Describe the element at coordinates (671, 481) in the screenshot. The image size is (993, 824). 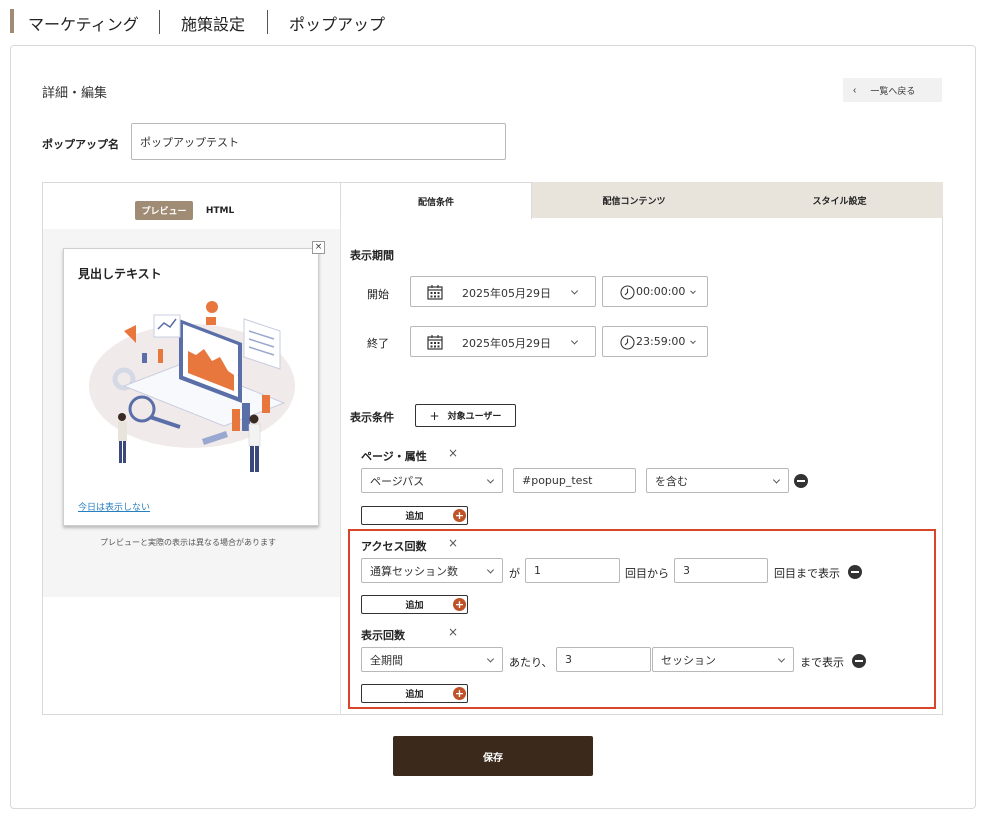
I see `page-operator-value: を含む` at that location.